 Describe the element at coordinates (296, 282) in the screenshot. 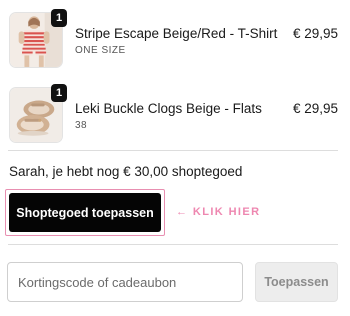

I see `apply-discount-button: Toepassen` at that location.